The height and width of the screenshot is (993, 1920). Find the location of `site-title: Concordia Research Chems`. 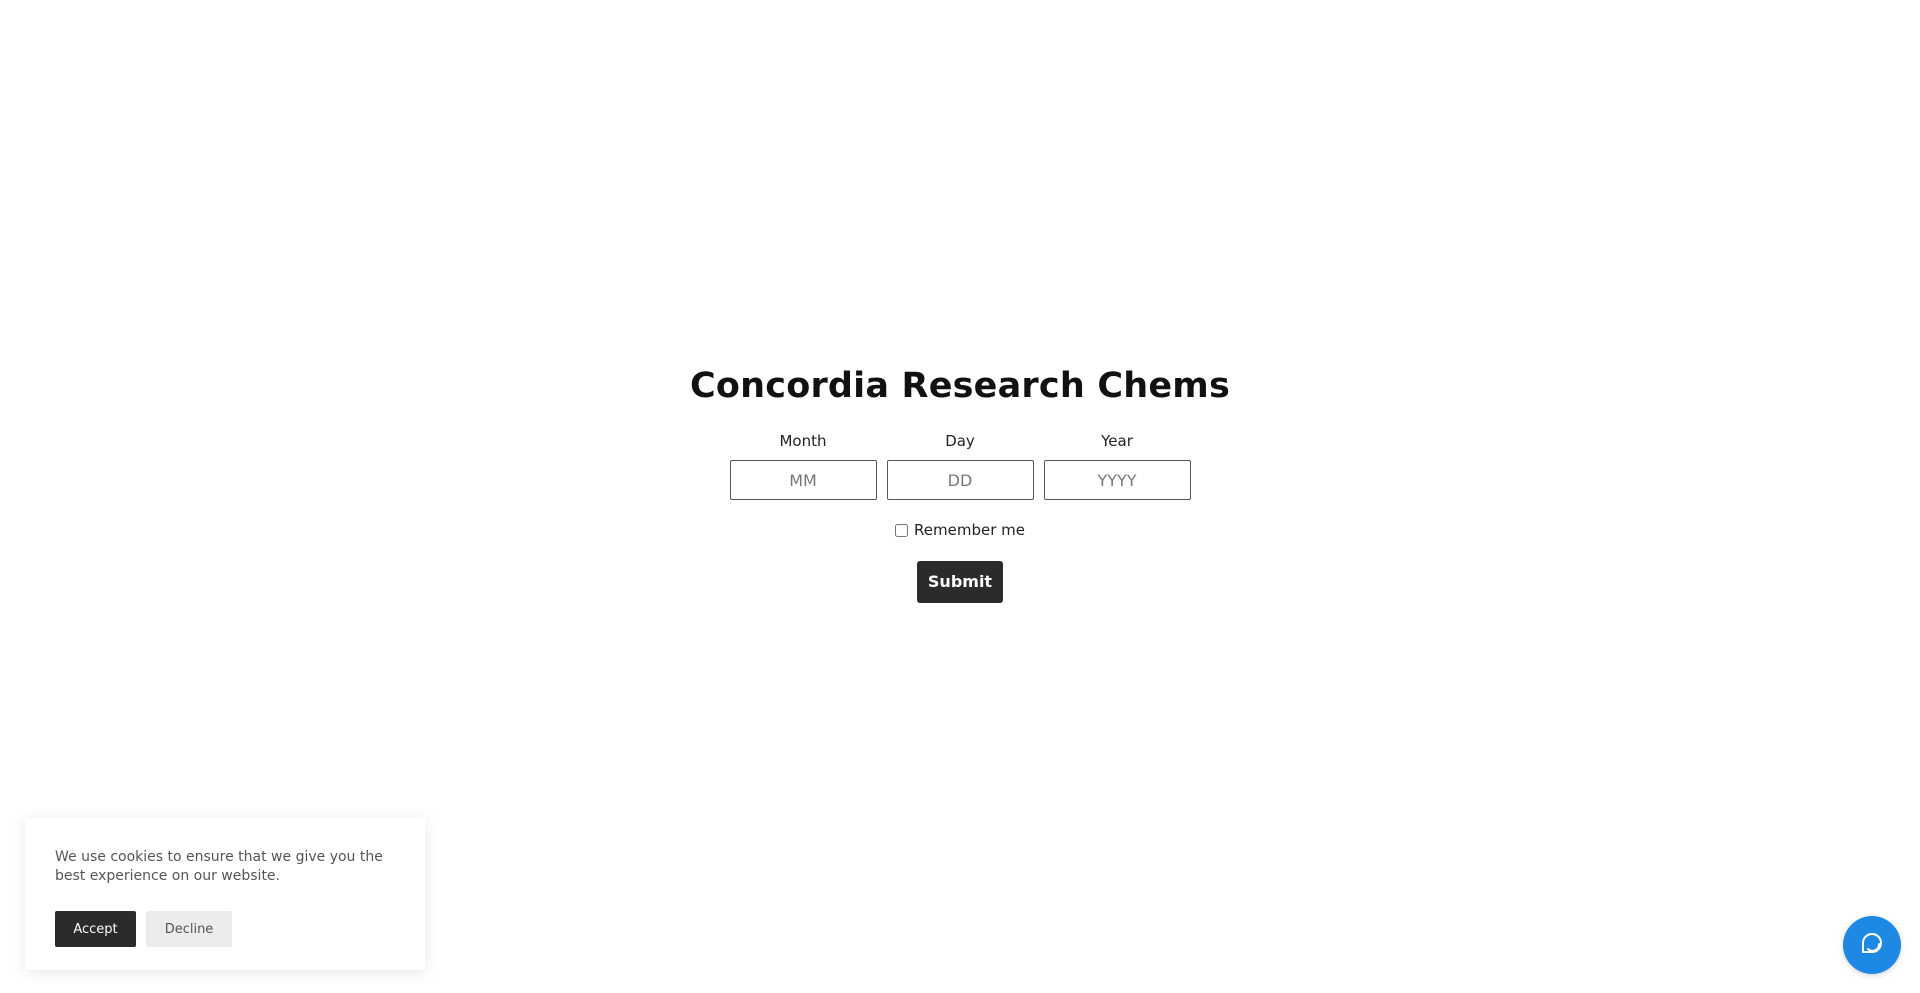

site-title: Concordia Research Chems is located at coordinates (960, 386).